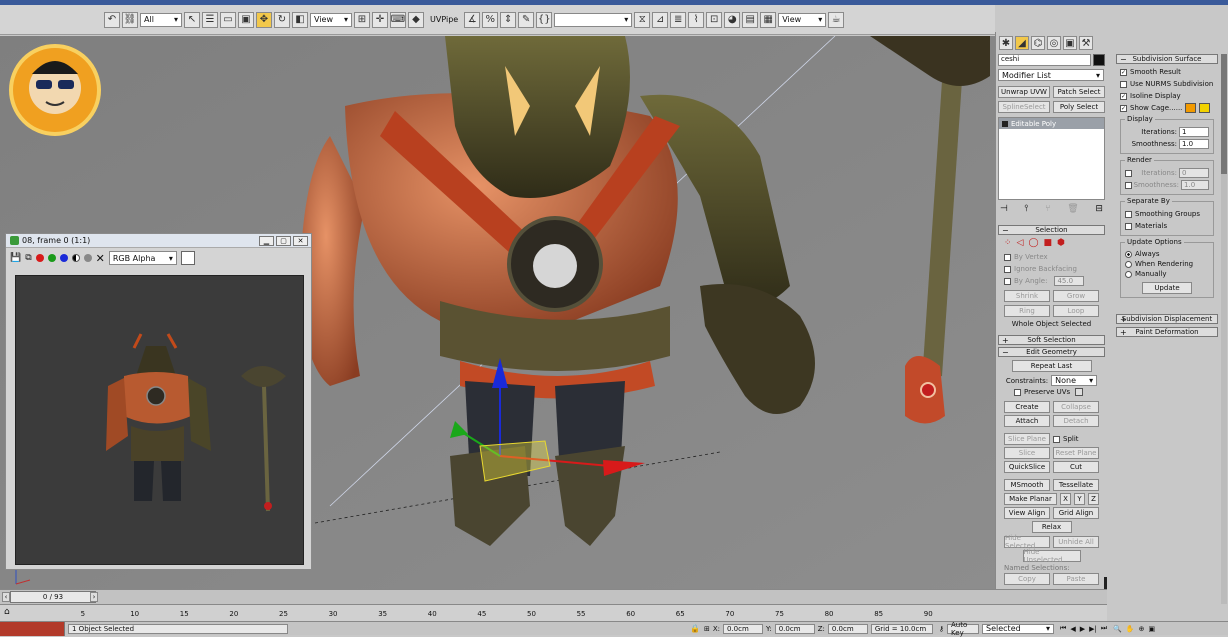  What do you see at coordinates (51, 258) in the screenshot?
I see `green-channel-icon` at bounding box center [51, 258].